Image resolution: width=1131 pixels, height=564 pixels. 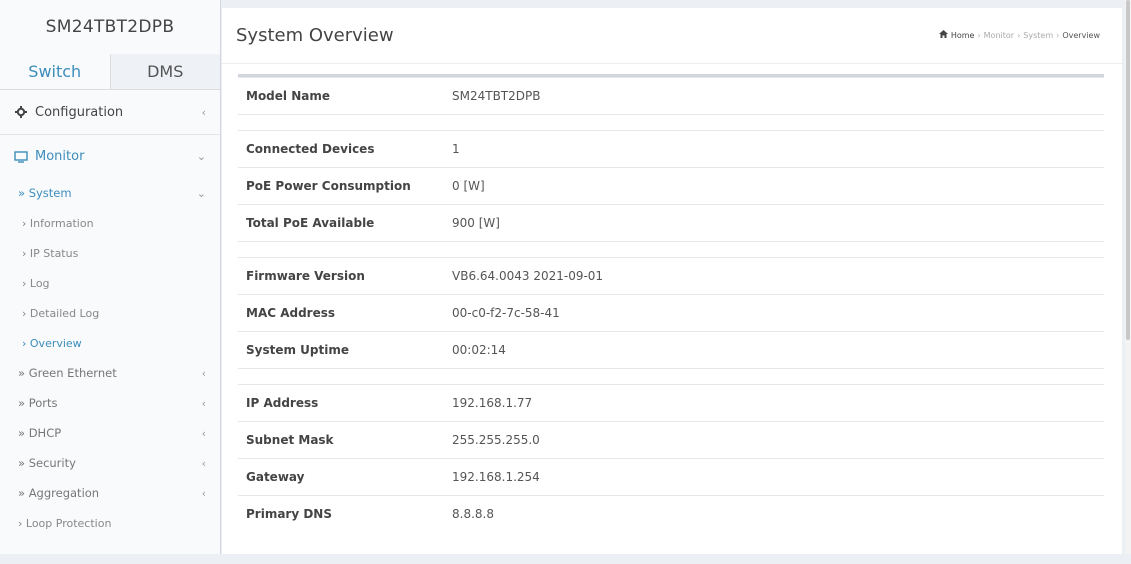 What do you see at coordinates (38, 403) in the screenshot?
I see `sidebar-item-label: » Ports` at bounding box center [38, 403].